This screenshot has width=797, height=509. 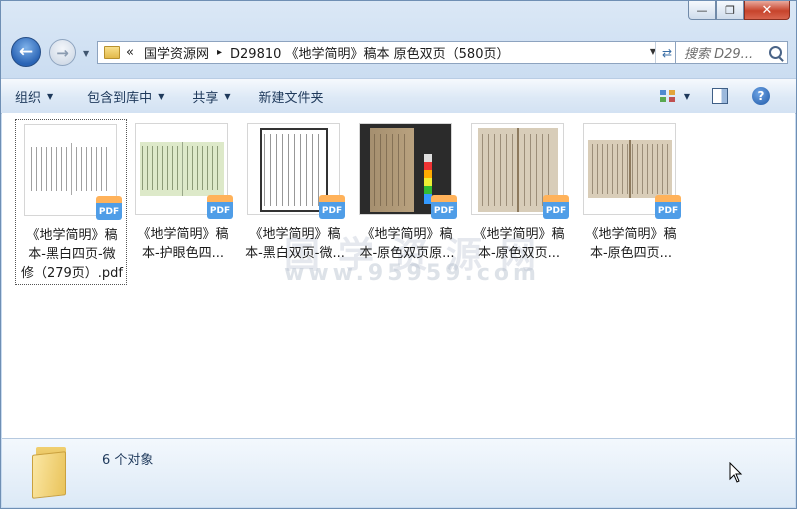 What do you see at coordinates (369, 52) in the screenshot?
I see `breadcrumb-item-current: D29810 《地学简明》稿本 原色双页（580页）` at bounding box center [369, 52].